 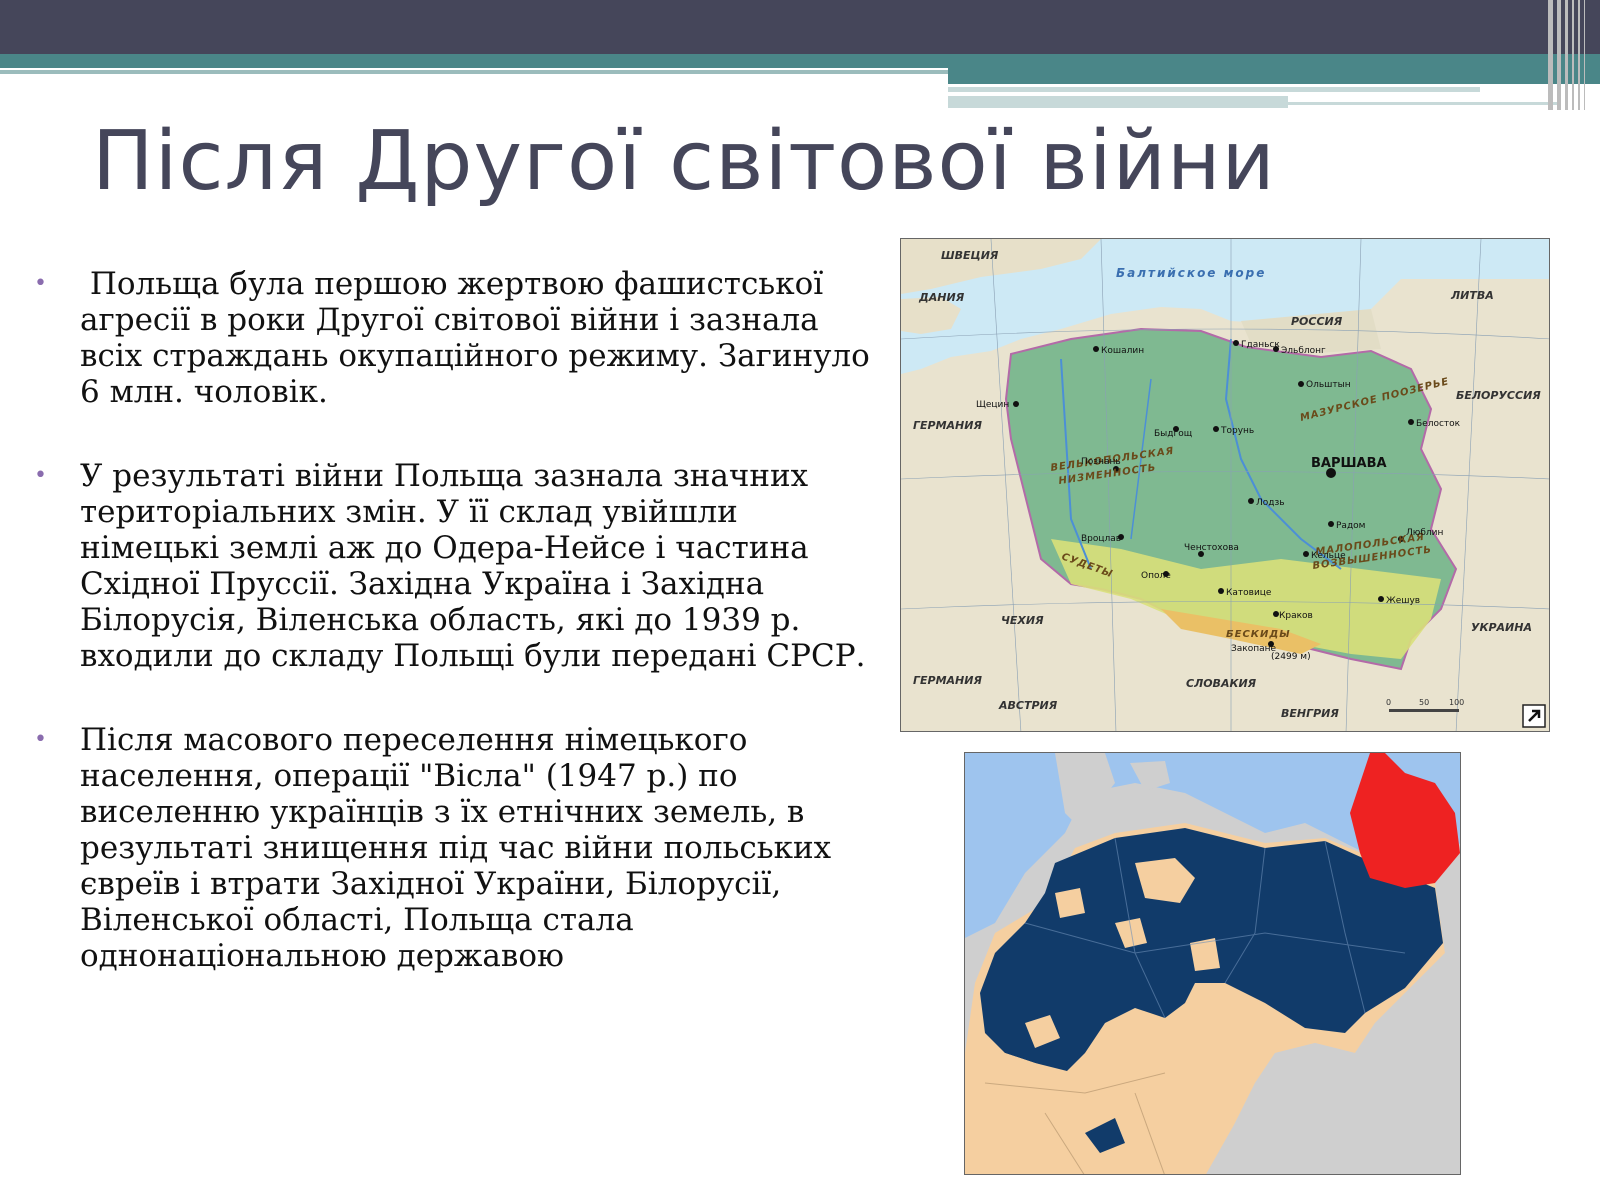 I want to click on svg-text: АВСТРИЯ, so click(x=1028, y=705).